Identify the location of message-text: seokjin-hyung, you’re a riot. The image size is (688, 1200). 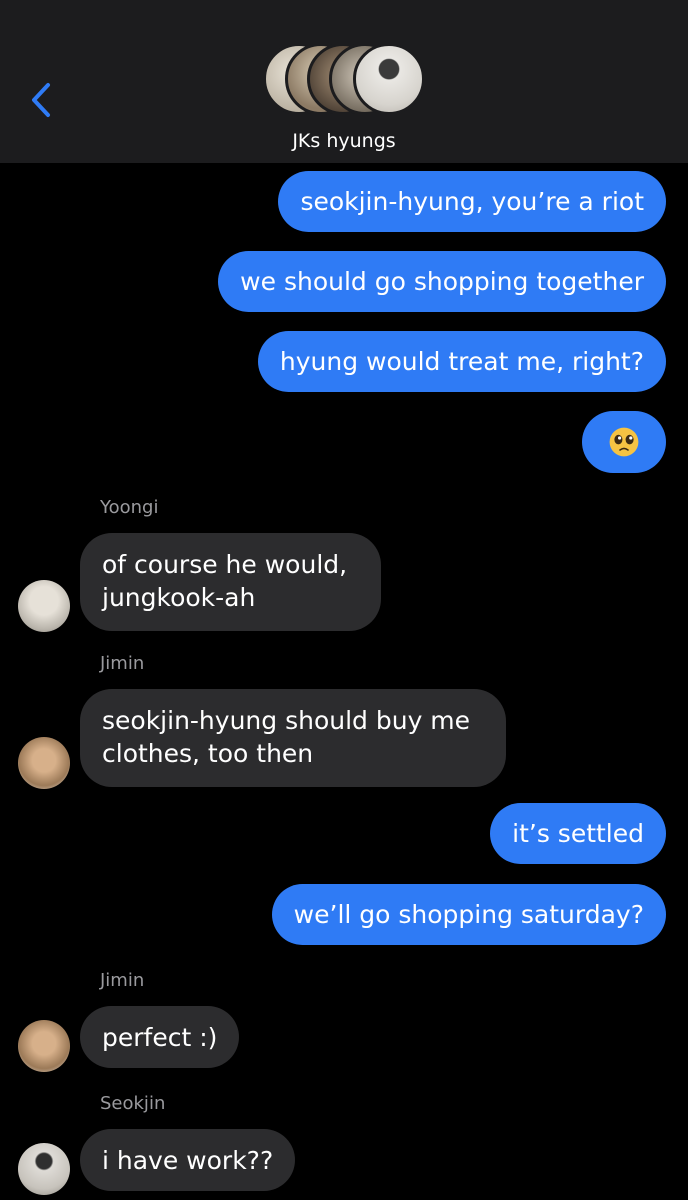
(472, 201).